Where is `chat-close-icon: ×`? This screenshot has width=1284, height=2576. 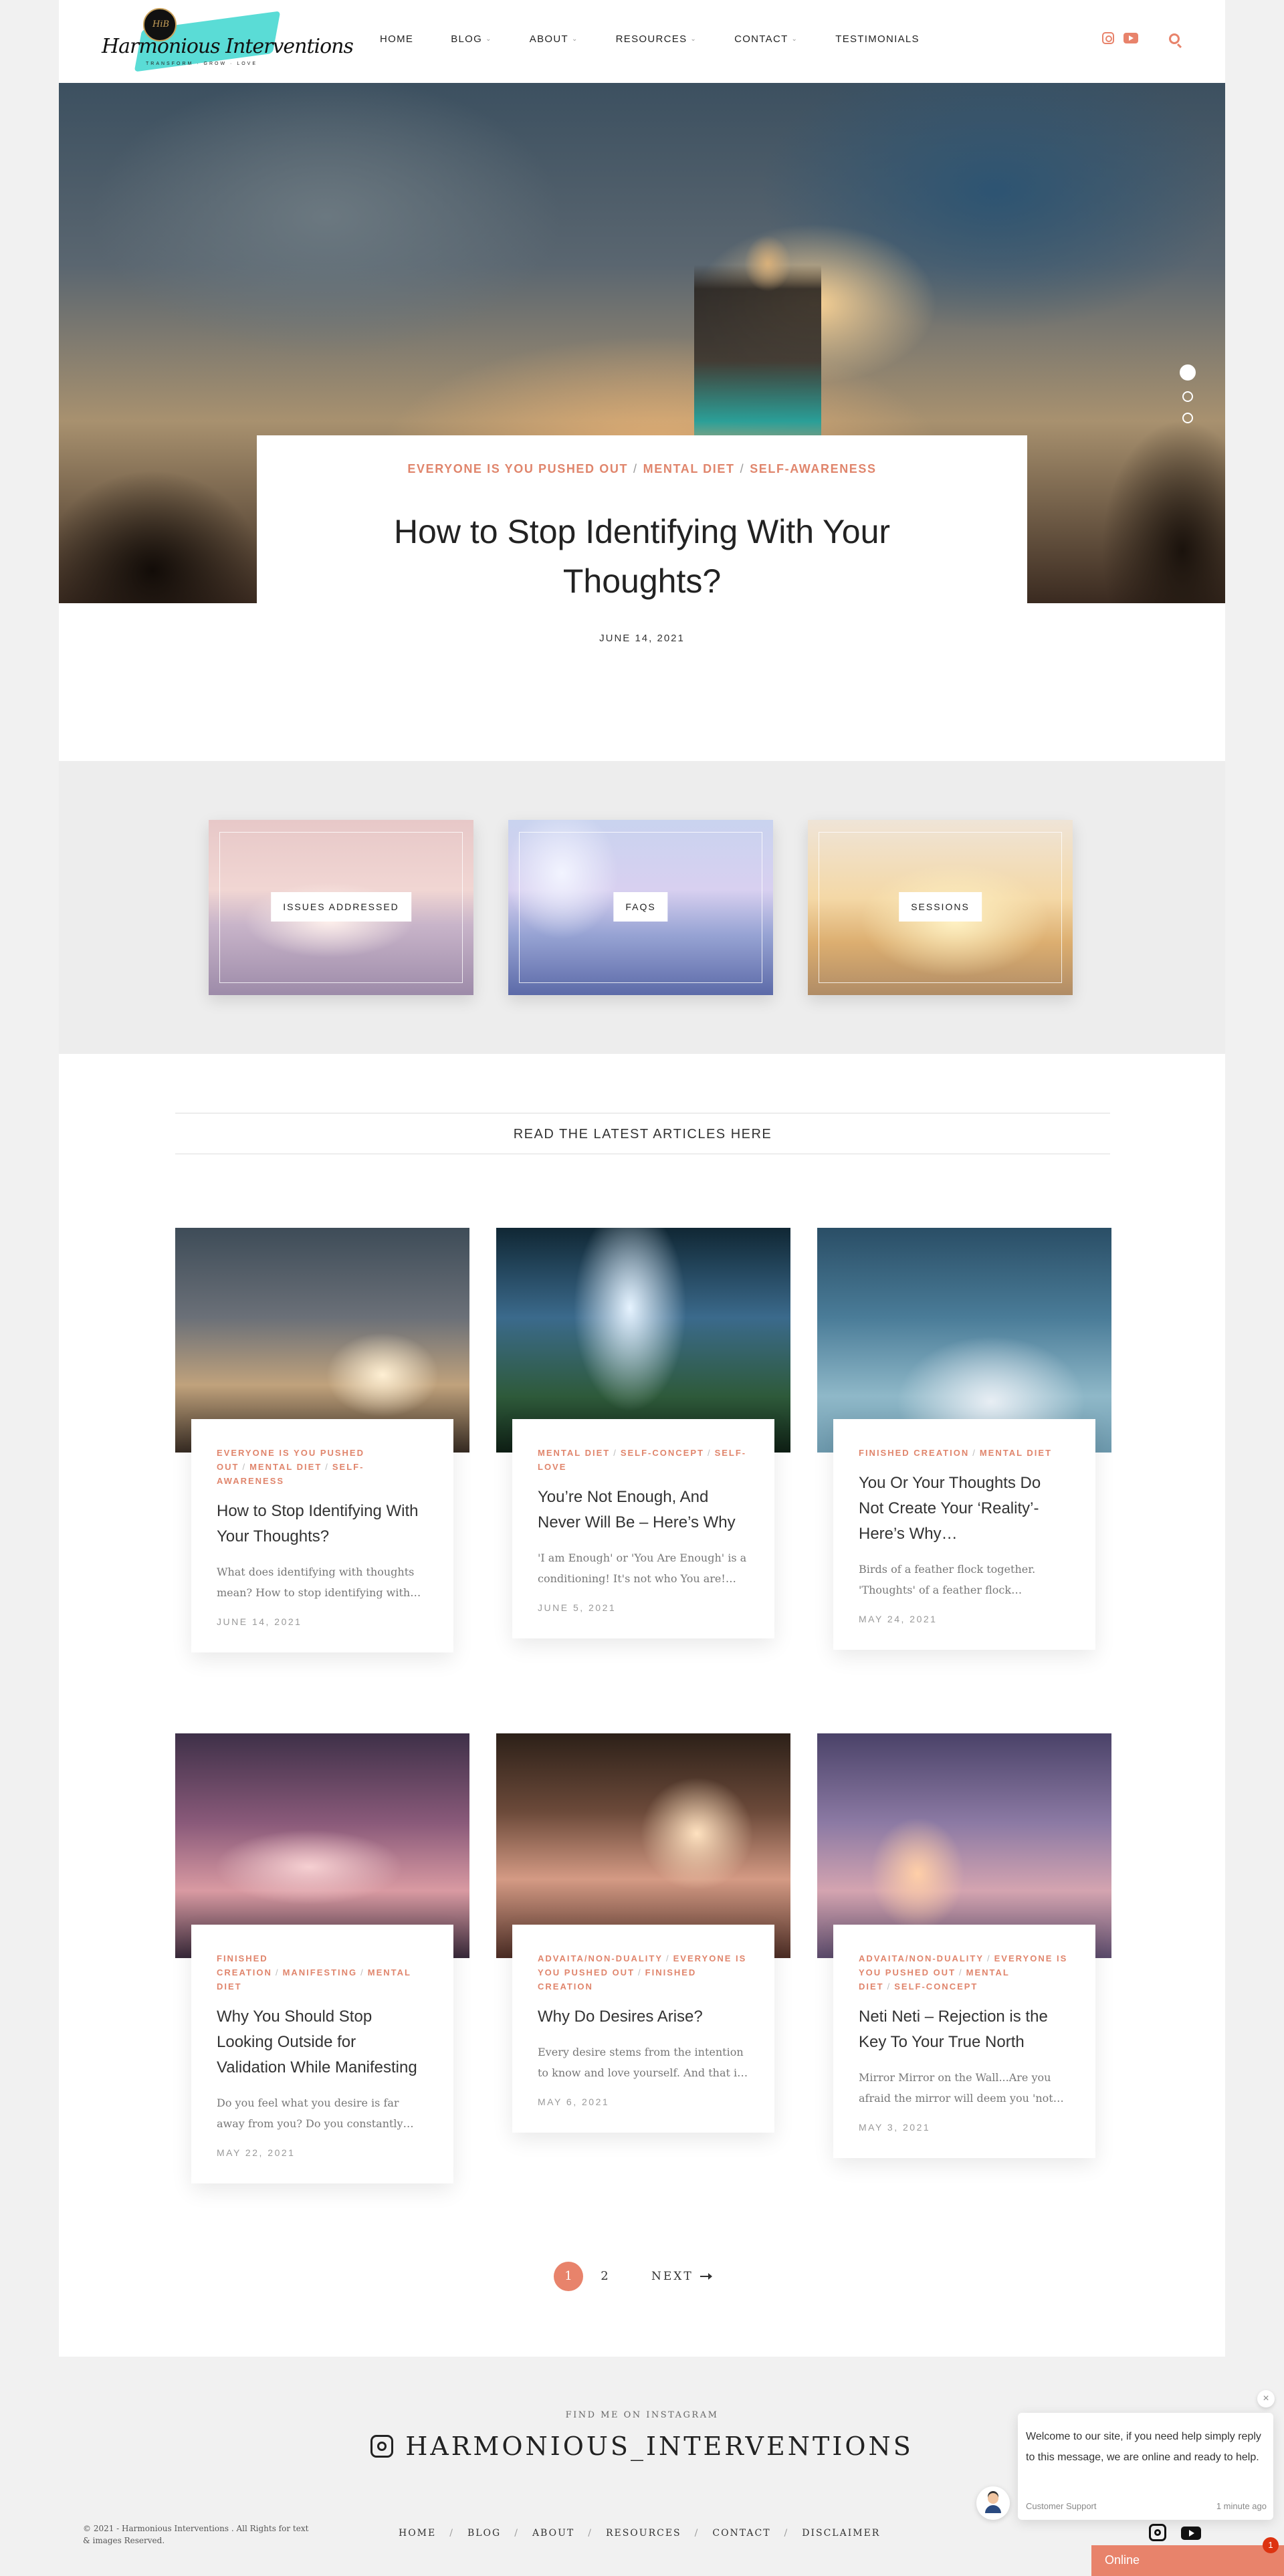
chat-close-icon: × is located at coordinates (1266, 2398).